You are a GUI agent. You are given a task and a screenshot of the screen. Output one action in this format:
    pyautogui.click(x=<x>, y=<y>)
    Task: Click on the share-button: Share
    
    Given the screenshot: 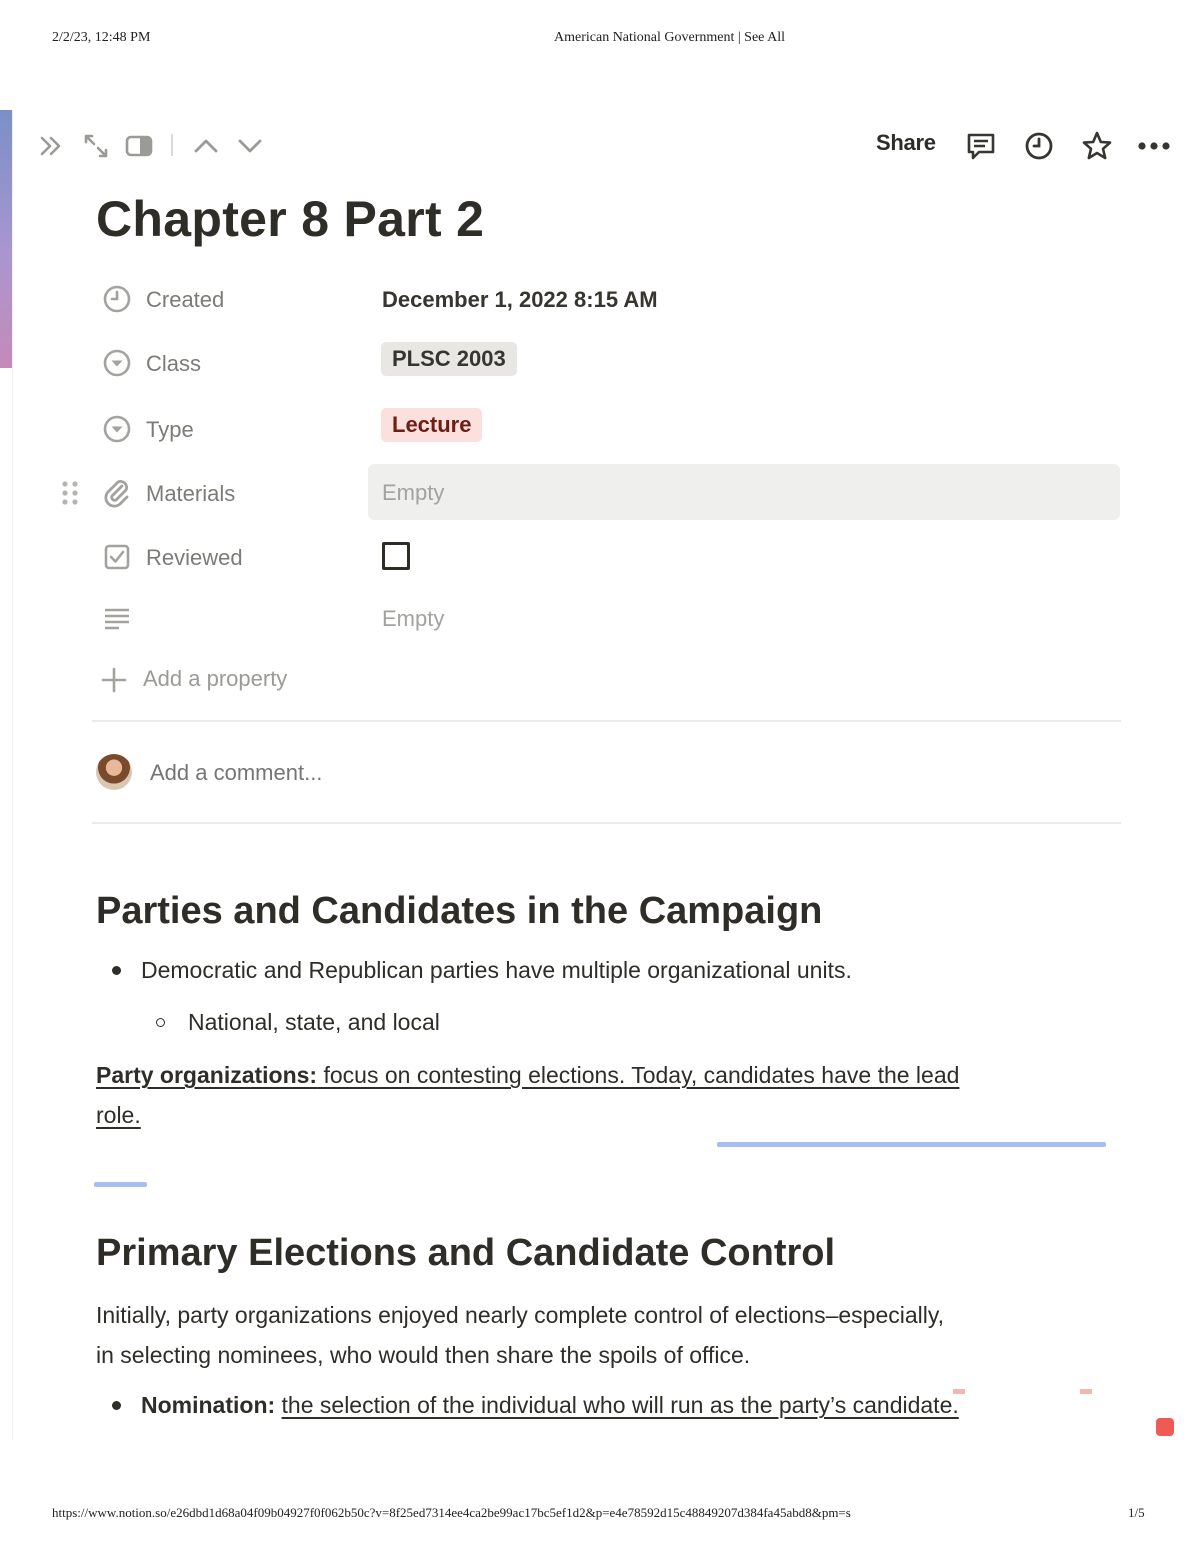 What is the action you would take?
    pyautogui.click(x=906, y=143)
    